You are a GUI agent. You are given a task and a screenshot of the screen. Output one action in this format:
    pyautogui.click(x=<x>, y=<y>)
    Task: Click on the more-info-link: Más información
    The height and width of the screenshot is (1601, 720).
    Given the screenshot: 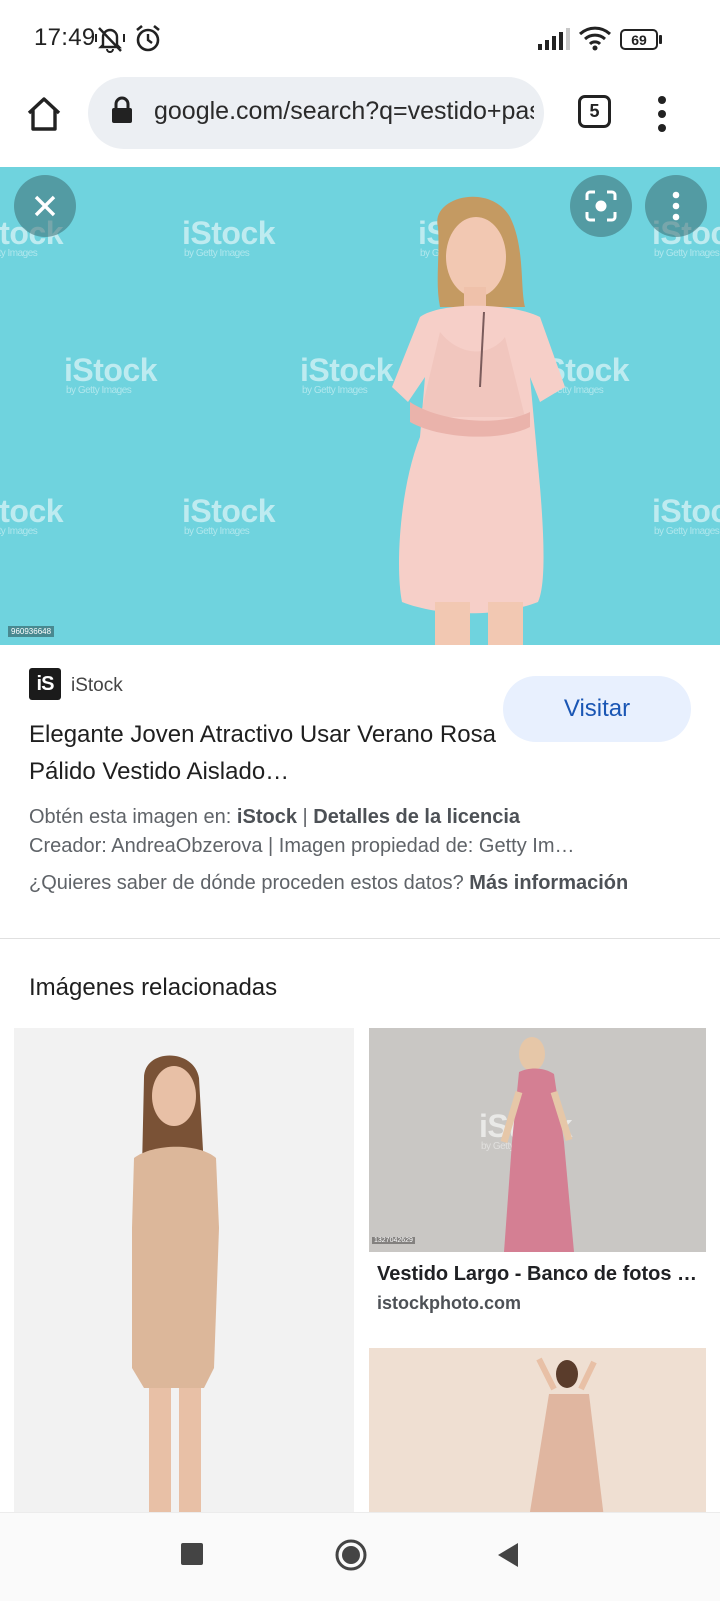 What is the action you would take?
    pyautogui.click(x=548, y=883)
    